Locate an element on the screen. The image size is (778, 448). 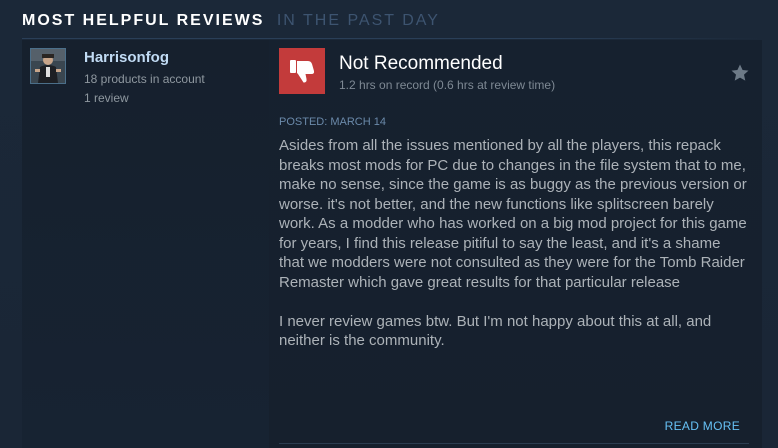
section-subtitle: IN THE PAST DAY is located at coordinates (358, 20).